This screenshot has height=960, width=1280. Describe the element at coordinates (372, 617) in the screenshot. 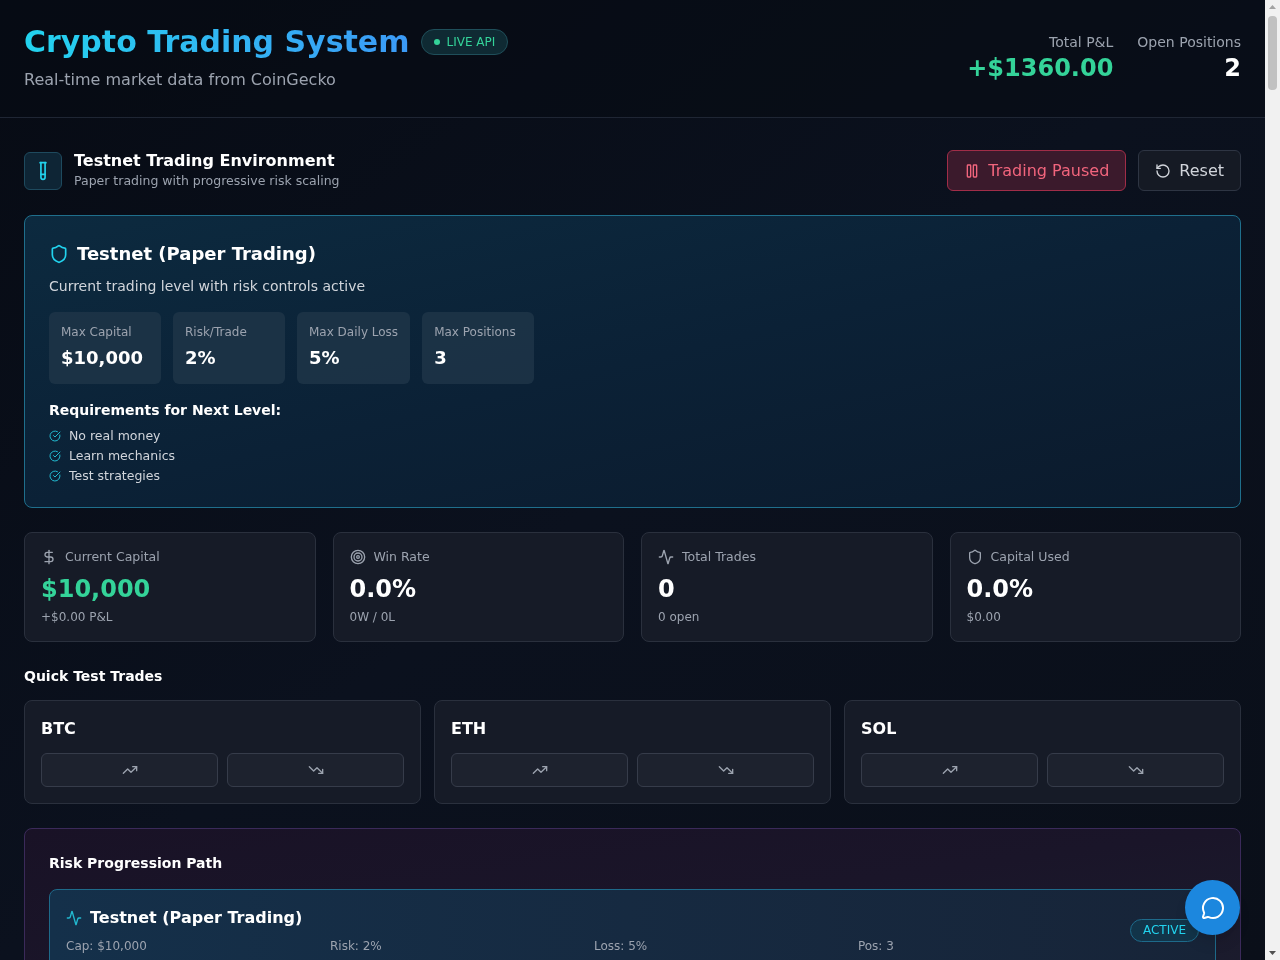

I see `metric-detail: 0W / 0L` at that location.